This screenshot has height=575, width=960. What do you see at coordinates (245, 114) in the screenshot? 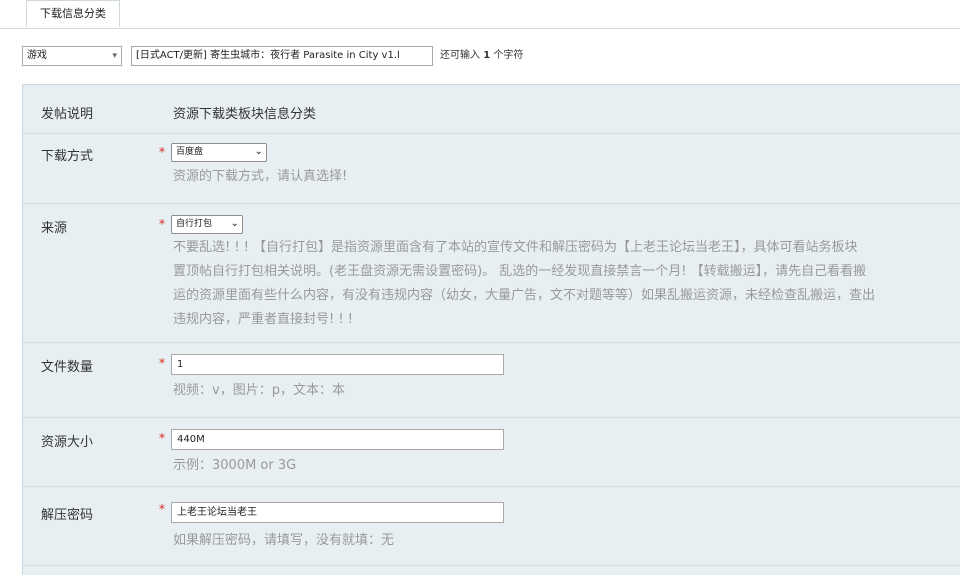
I see `notice-value: 资源下载类板块信息分类` at bounding box center [245, 114].